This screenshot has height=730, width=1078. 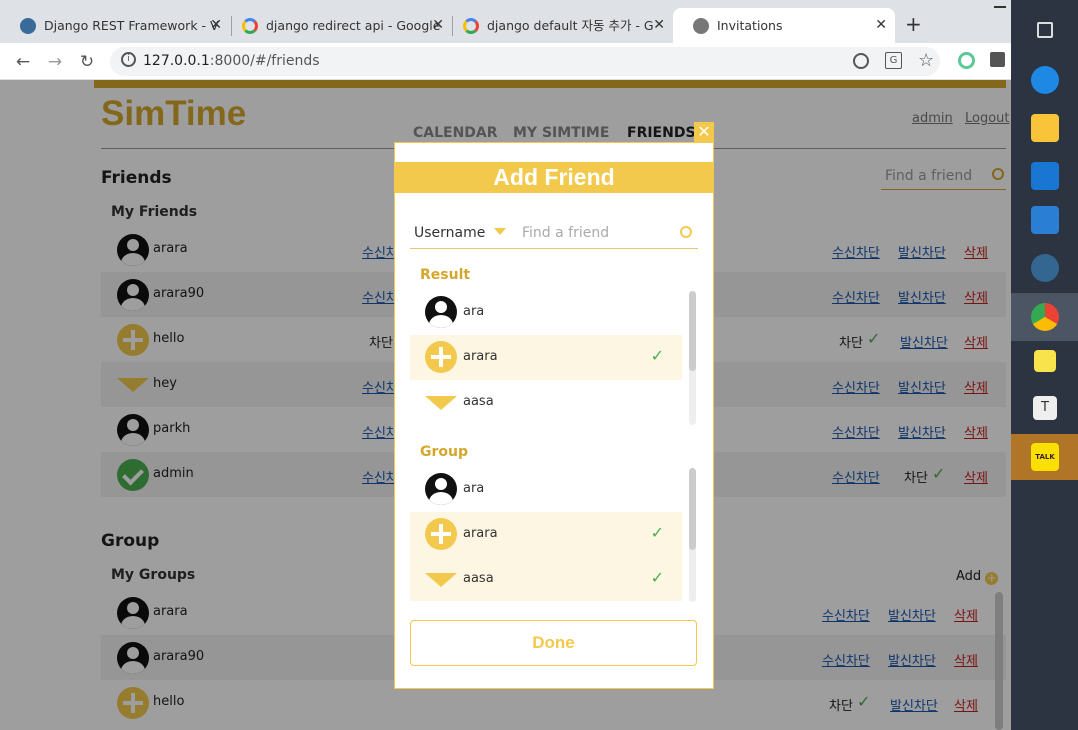 What do you see at coordinates (1045, 361) in the screenshot?
I see `sticky-notes-icon` at bounding box center [1045, 361].